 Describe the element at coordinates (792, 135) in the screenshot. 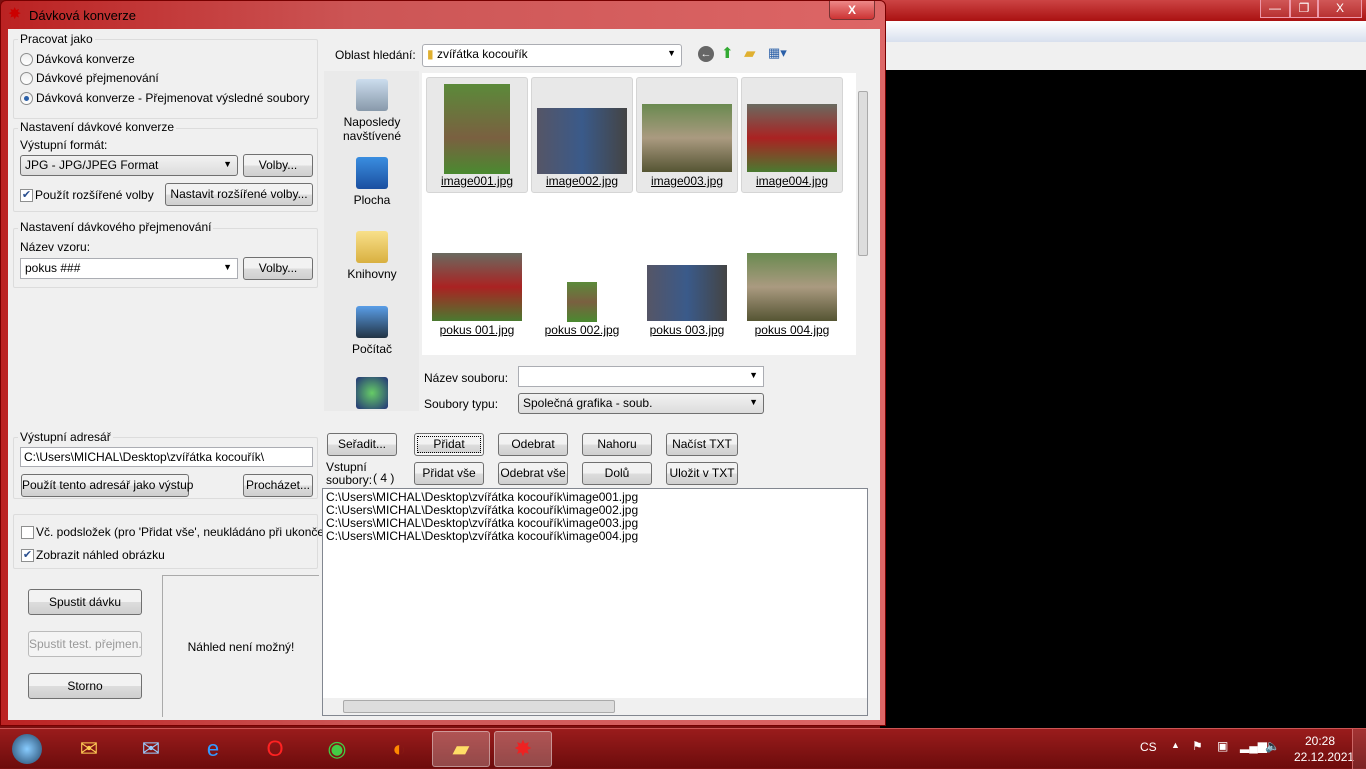

I see `file-item: image004.jpg` at that location.